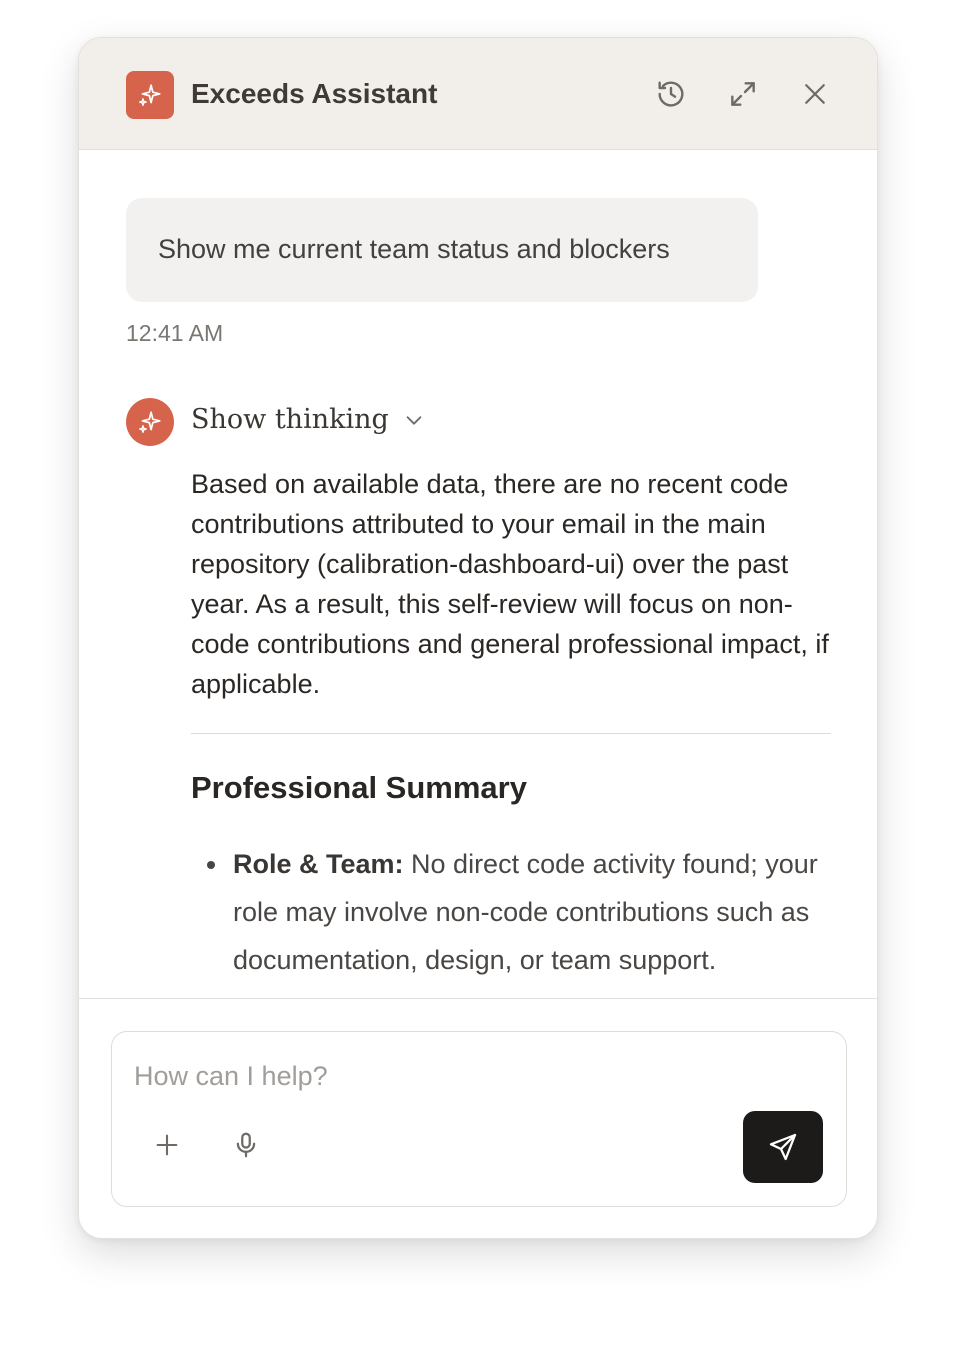 This screenshot has height=1356, width=956. I want to click on message-input, so click(474, 1076).